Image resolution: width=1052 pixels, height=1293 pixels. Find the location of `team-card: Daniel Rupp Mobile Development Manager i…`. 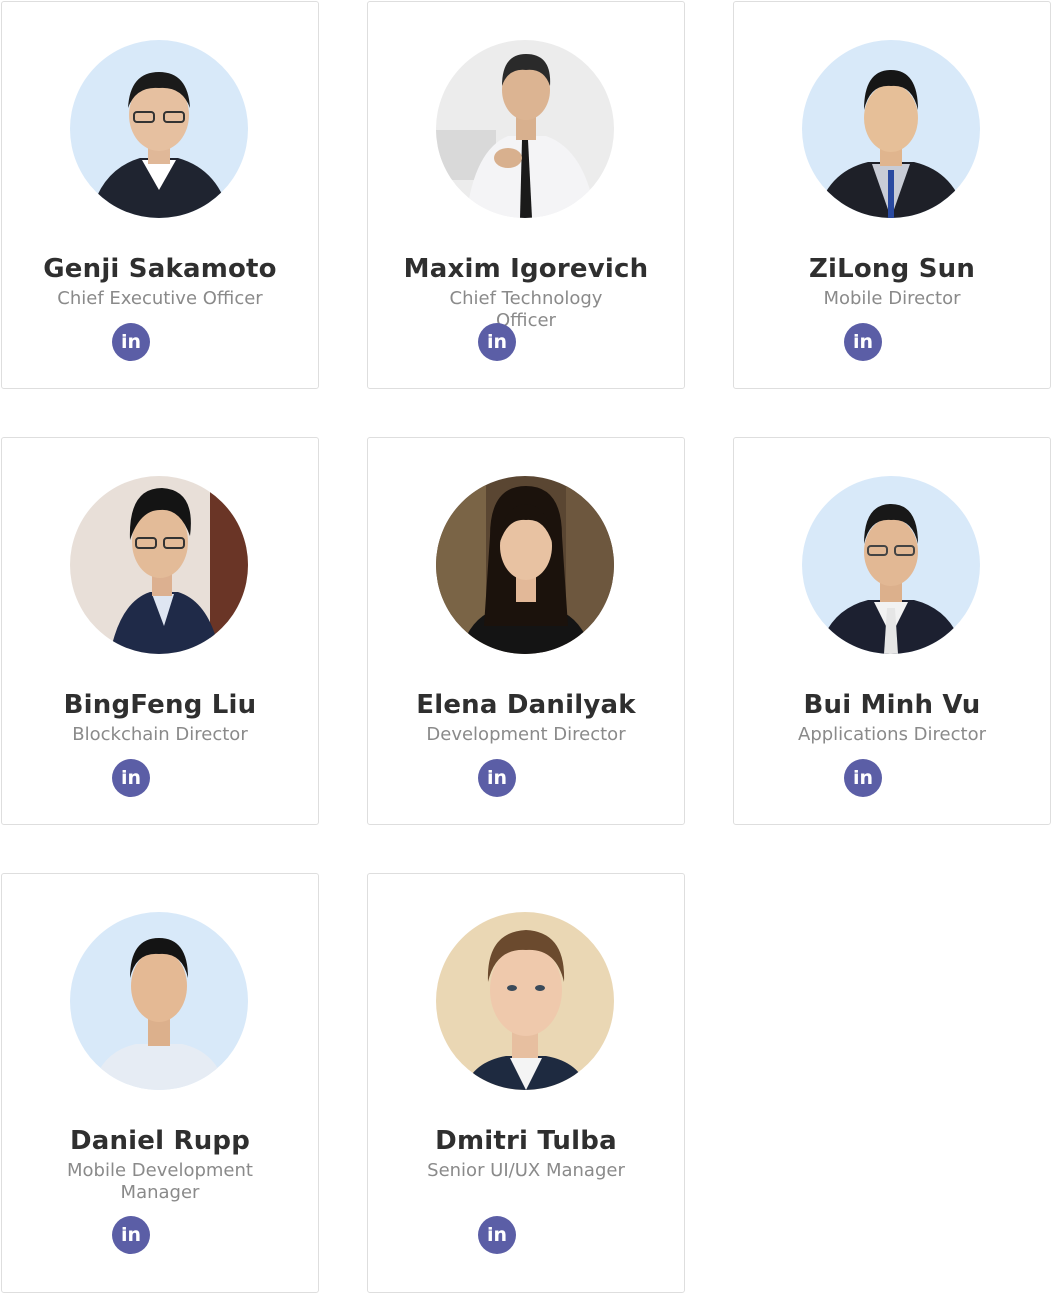

team-card: Daniel Rupp Mobile Development Manager i… is located at coordinates (160, 1083).